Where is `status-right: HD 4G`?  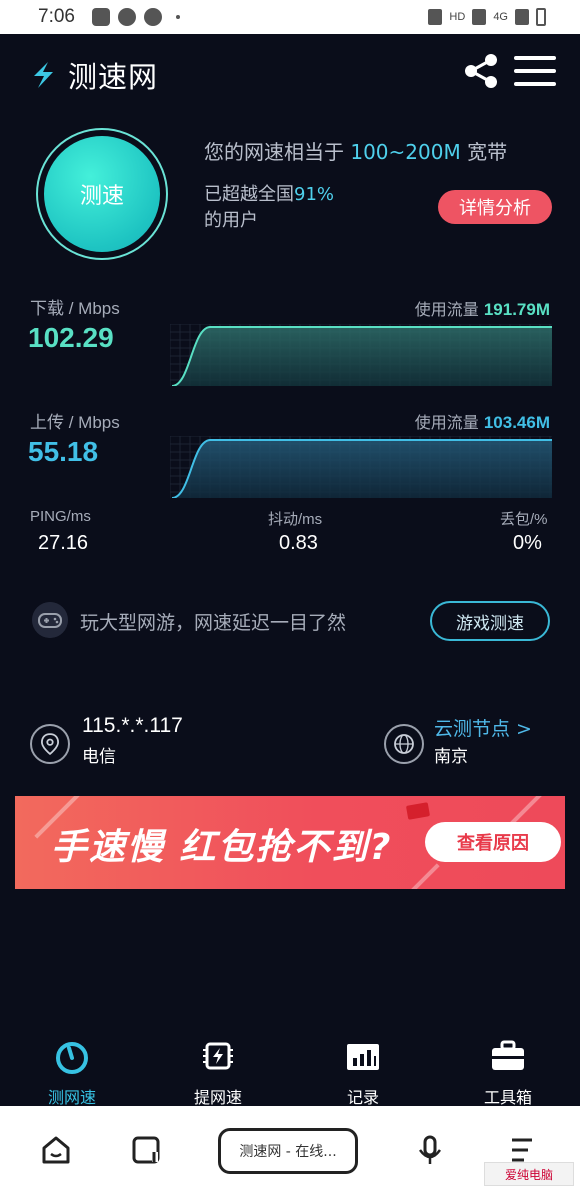 status-right: HD 4G is located at coordinates (487, 17).